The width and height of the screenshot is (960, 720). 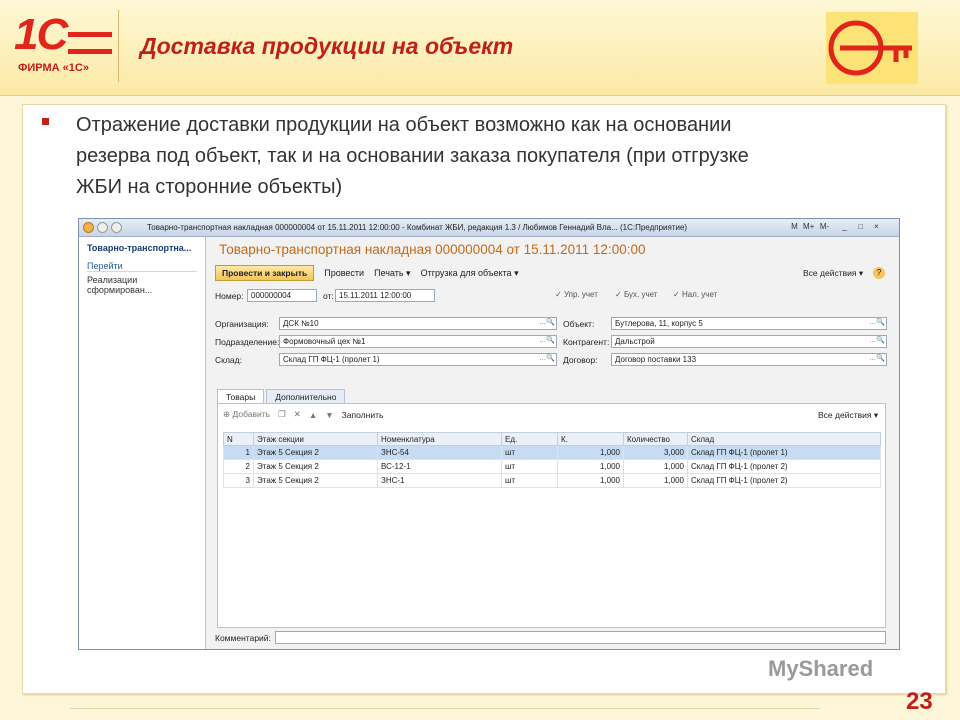 I want to click on add-row-button: ⊕ Добавить, so click(x=246, y=414).